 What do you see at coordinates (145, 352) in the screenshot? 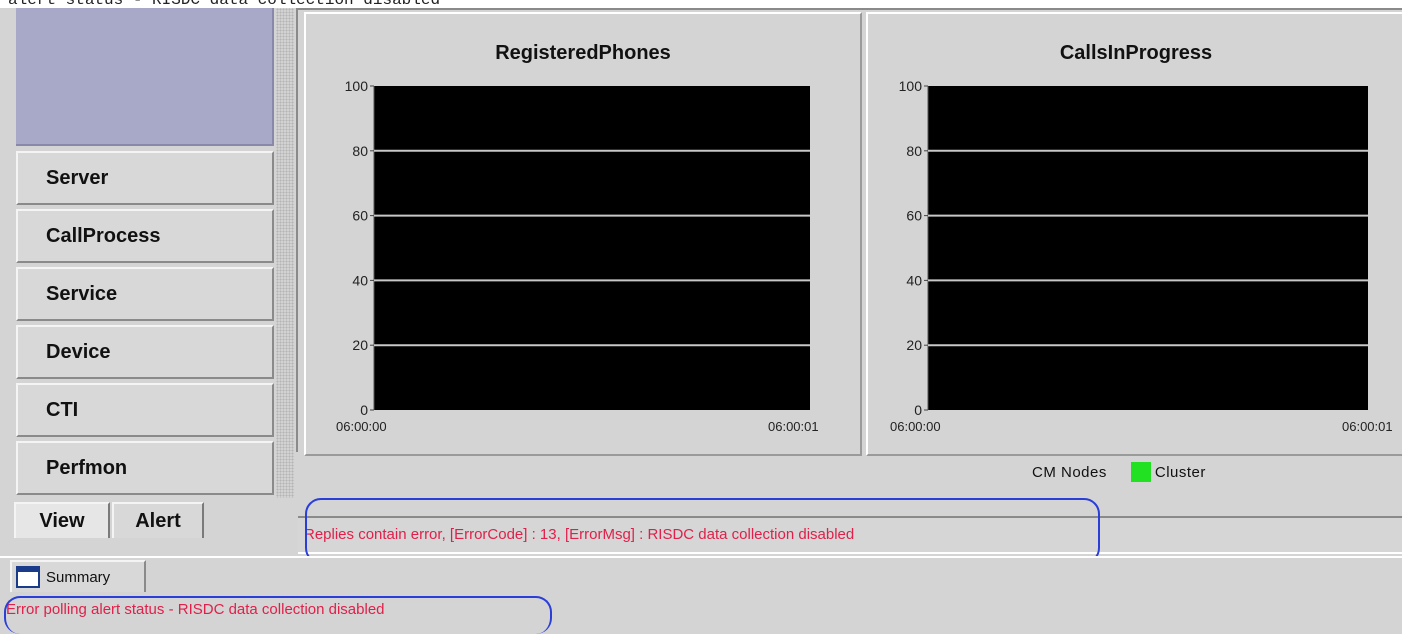
I see `nav-button-device: Device` at bounding box center [145, 352].